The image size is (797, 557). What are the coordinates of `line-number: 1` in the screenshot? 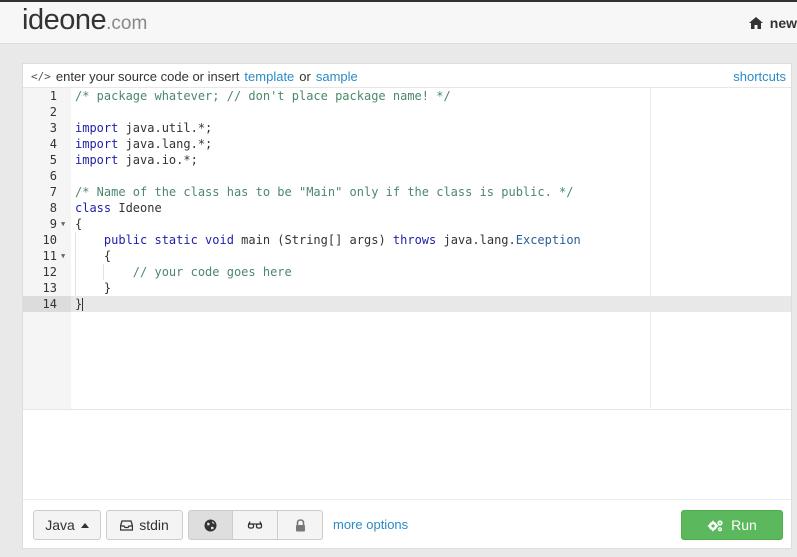 It's located at (53, 96).